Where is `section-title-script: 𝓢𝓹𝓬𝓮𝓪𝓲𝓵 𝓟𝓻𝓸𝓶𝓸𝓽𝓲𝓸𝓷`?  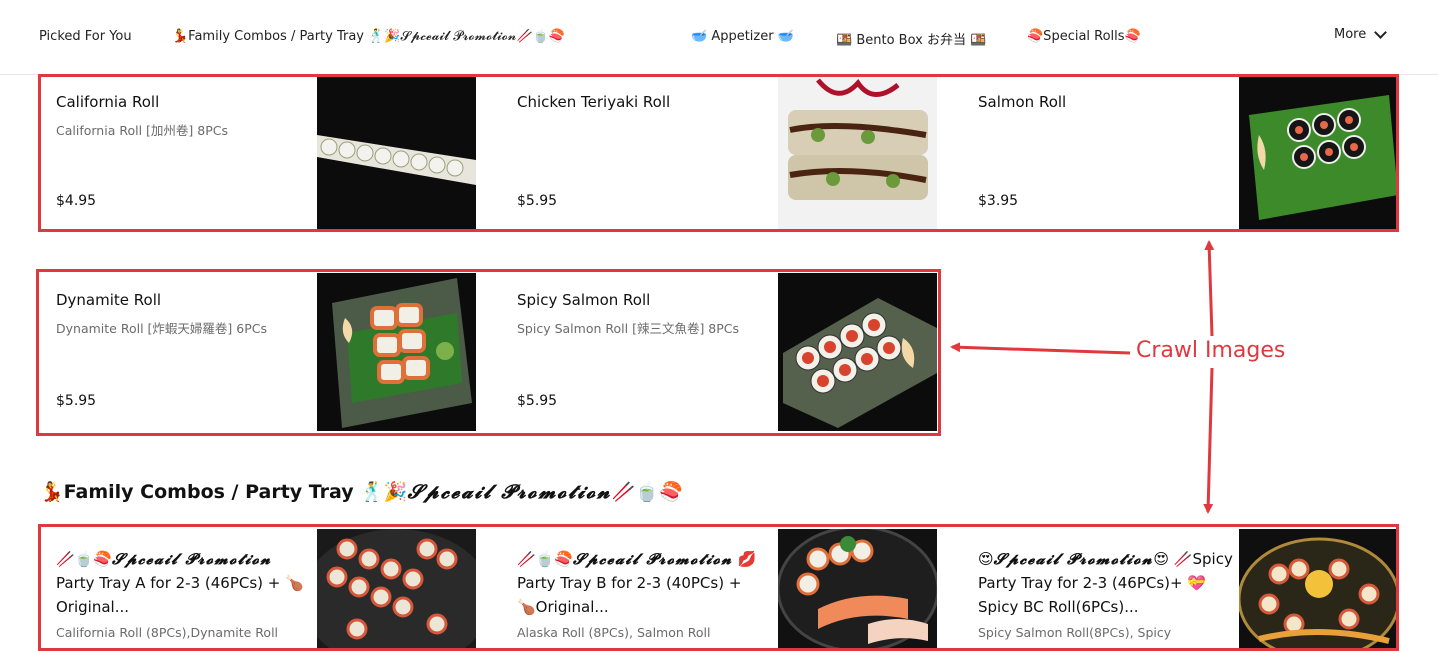 section-title-script: 𝓢𝓹𝓬𝓮𝓪𝓲𝓵 𝓟𝓻𝓸𝓶𝓸𝓽𝓲𝓸𝓷 is located at coordinates (509, 492).